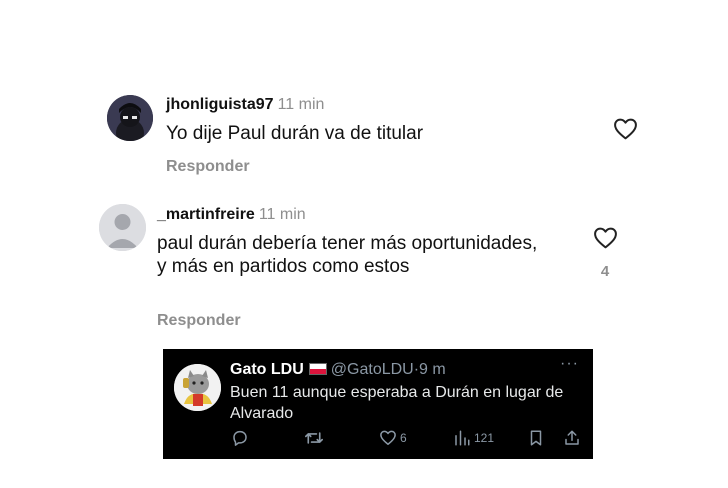 This screenshot has height=488, width=728. I want to click on comment-header: _martinfreire 11 min, so click(231, 215).